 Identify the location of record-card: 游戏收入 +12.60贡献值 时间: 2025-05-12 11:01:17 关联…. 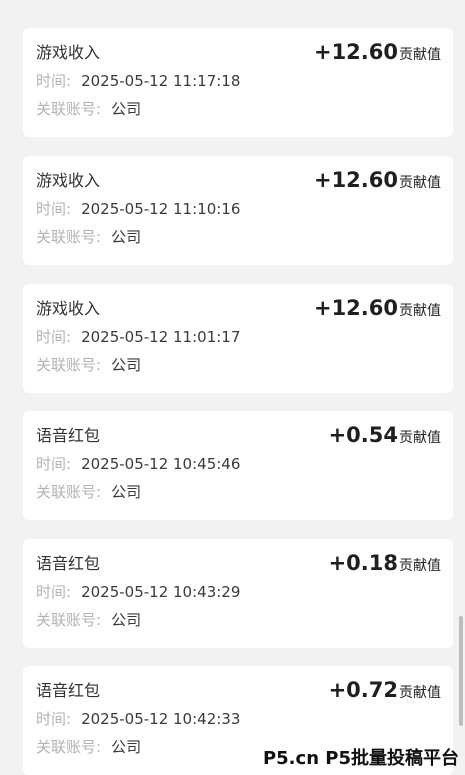
(238, 338).